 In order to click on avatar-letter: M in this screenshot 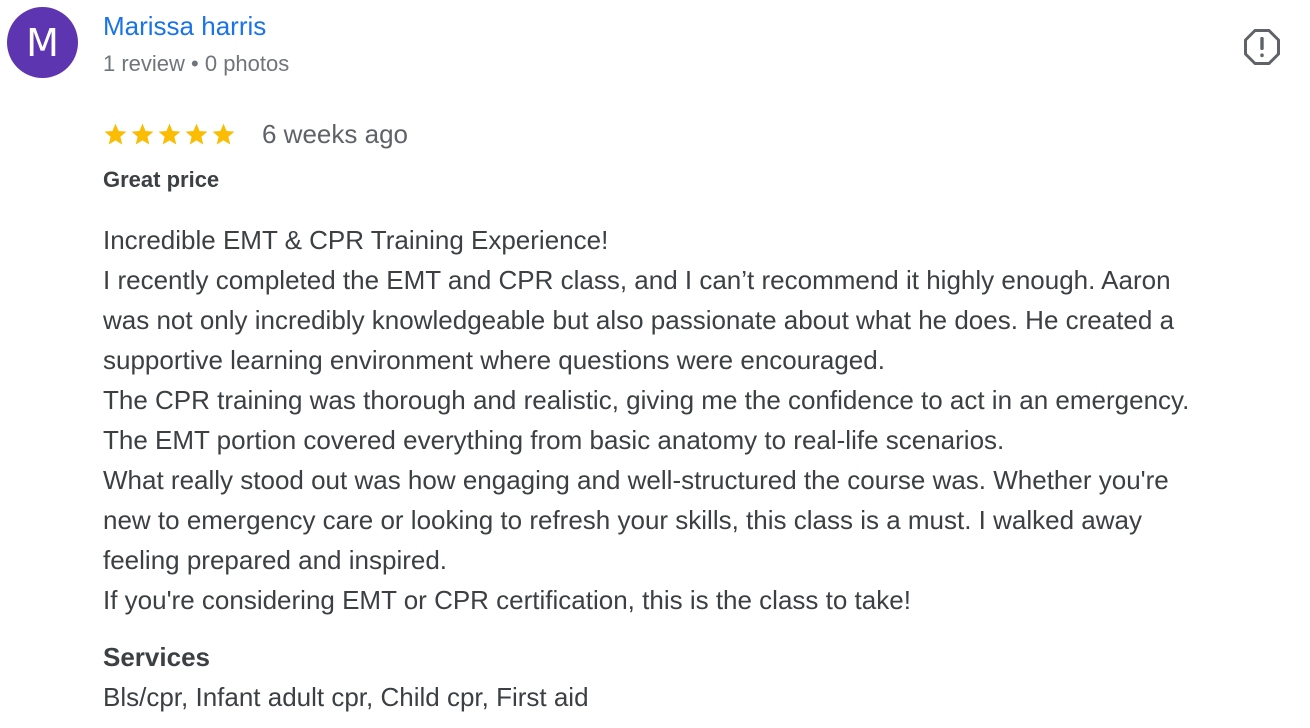, I will do `click(42, 42)`.